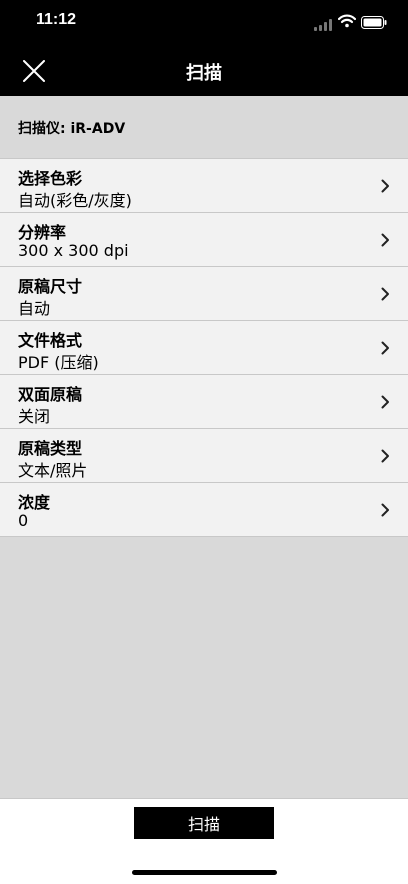 The height and width of the screenshot is (884, 408). I want to click on status-time: 11:12, so click(56, 19).